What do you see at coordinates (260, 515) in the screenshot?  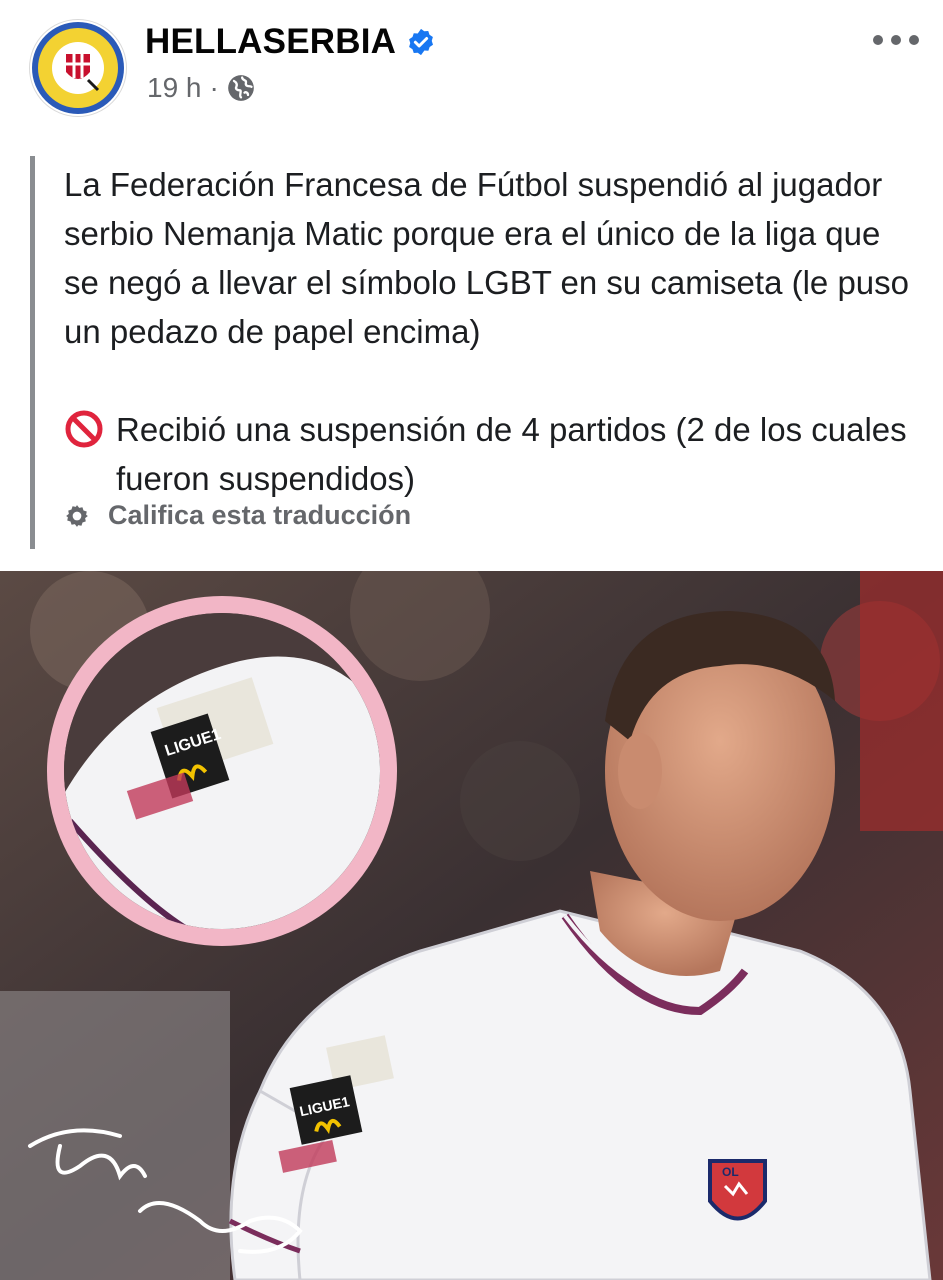 I see `rate-translation-label: Califica esta traducción` at bounding box center [260, 515].